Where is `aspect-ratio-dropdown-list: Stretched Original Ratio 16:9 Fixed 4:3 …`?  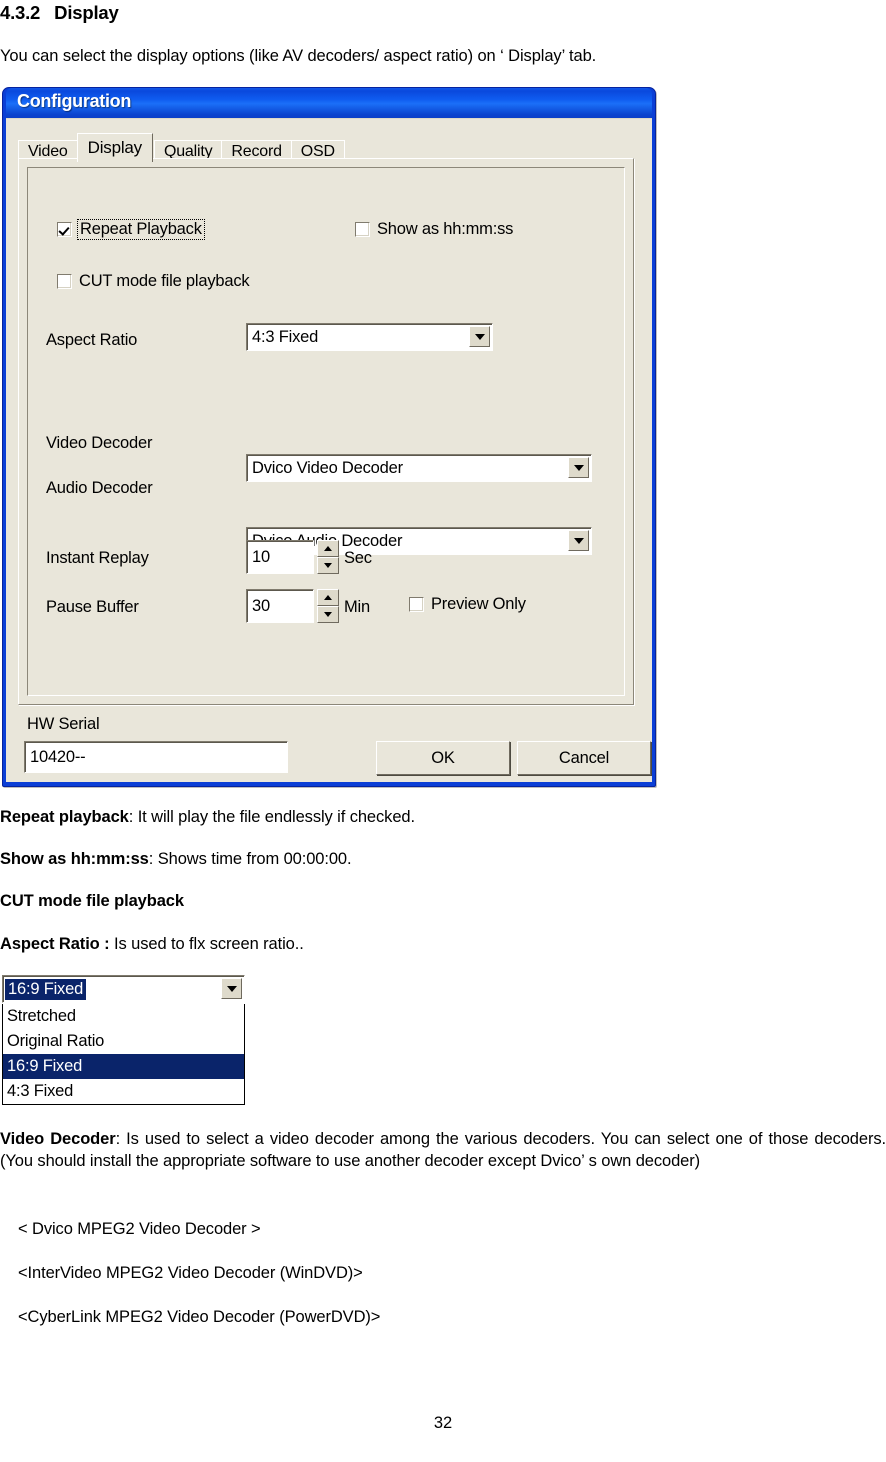
aspect-ratio-dropdown-list: Stretched Original Ratio 16:9 Fixed 4:3 … is located at coordinates (123, 1054).